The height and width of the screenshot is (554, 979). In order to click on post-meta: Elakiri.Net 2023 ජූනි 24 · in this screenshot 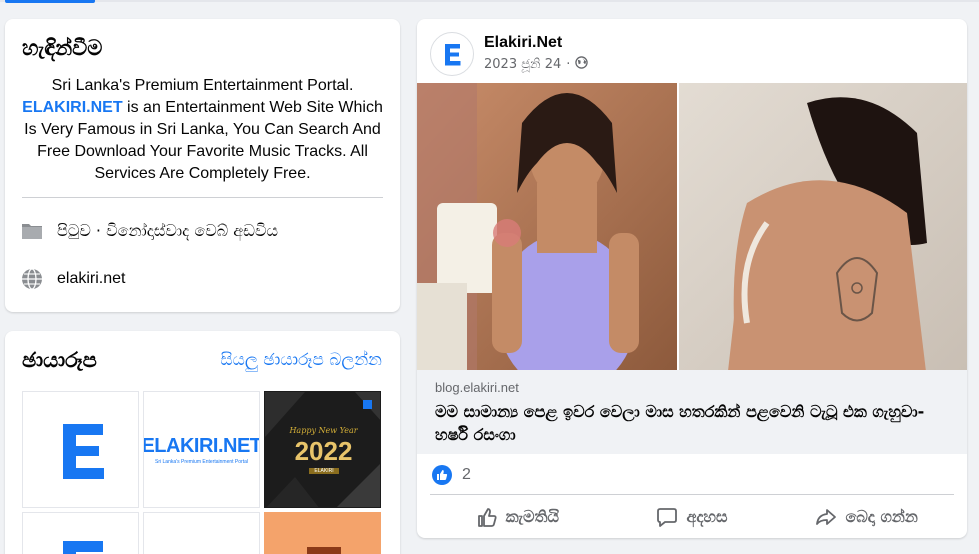, I will do `click(536, 55)`.